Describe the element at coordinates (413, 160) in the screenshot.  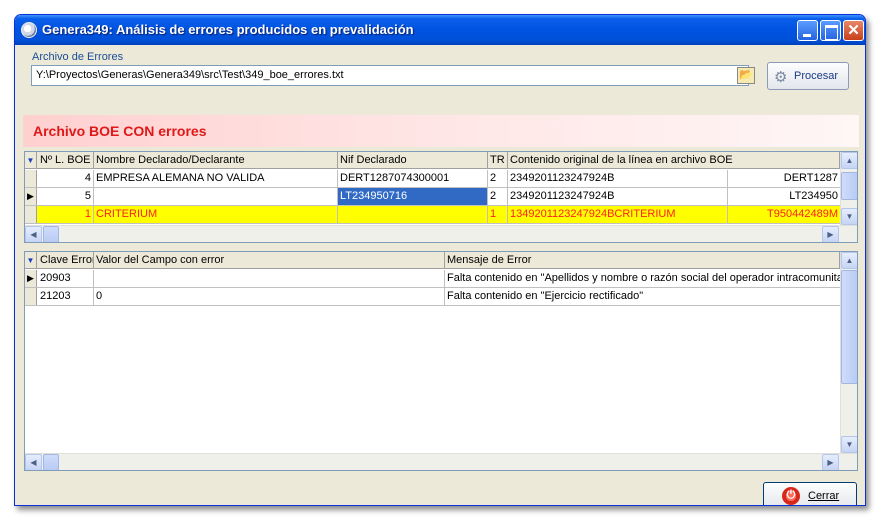
I see `col-header-nif: Nif Declarado` at that location.